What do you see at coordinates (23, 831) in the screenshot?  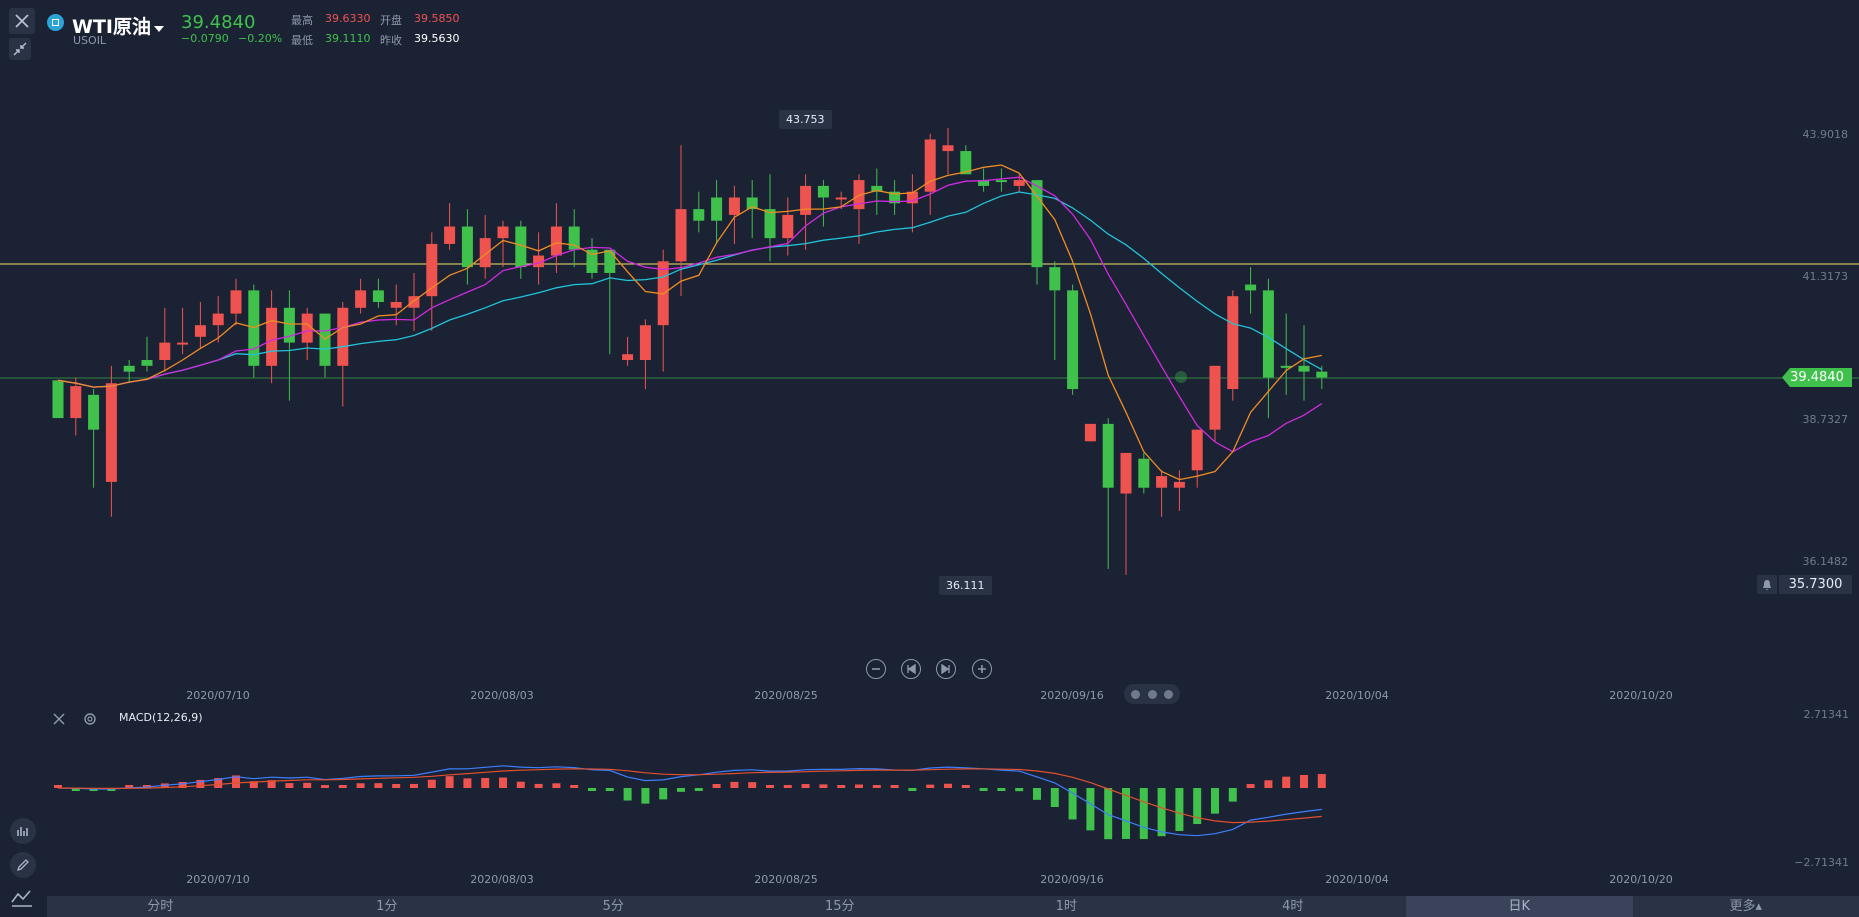 I see `indicator-tool-button` at bounding box center [23, 831].